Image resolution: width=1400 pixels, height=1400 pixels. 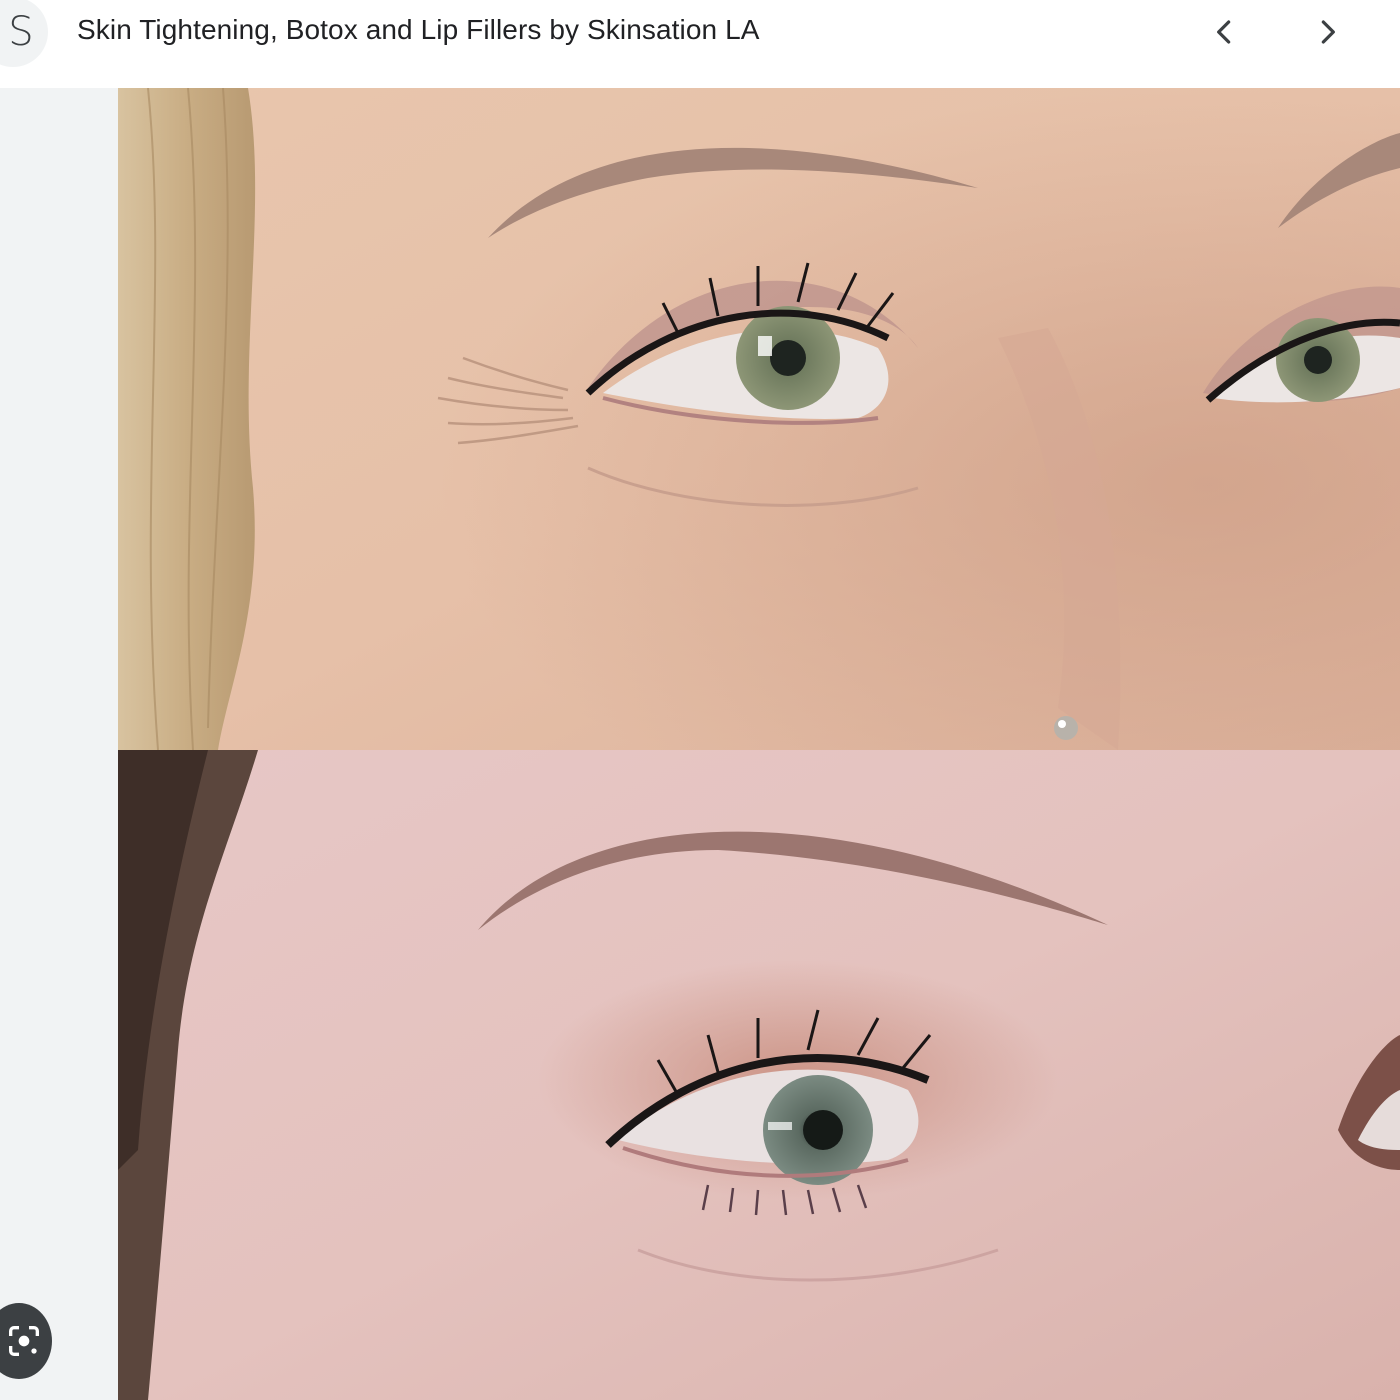 What do you see at coordinates (24, 1341) in the screenshot?
I see `google-lens-icon` at bounding box center [24, 1341].